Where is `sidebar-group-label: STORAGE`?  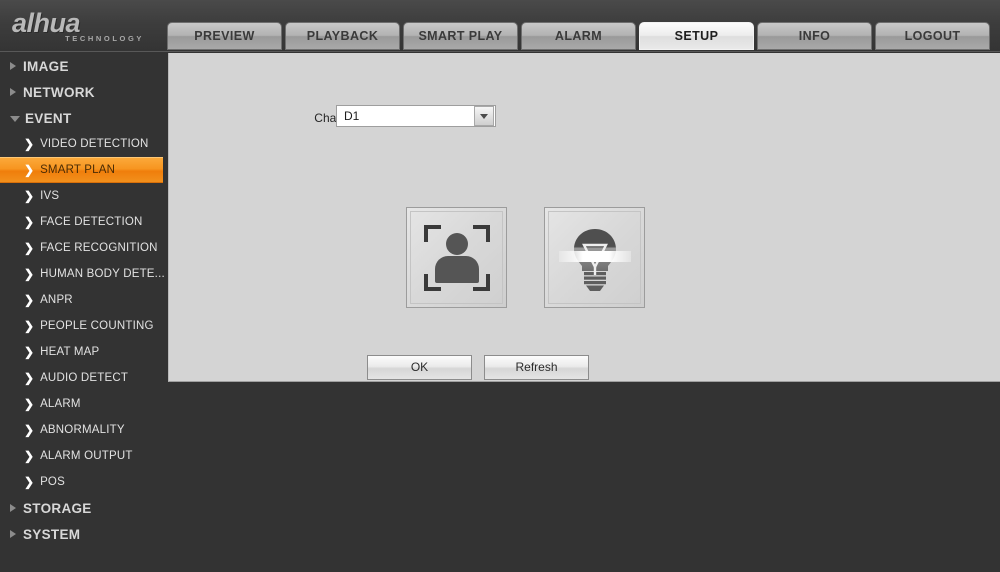 sidebar-group-label: STORAGE is located at coordinates (57, 508).